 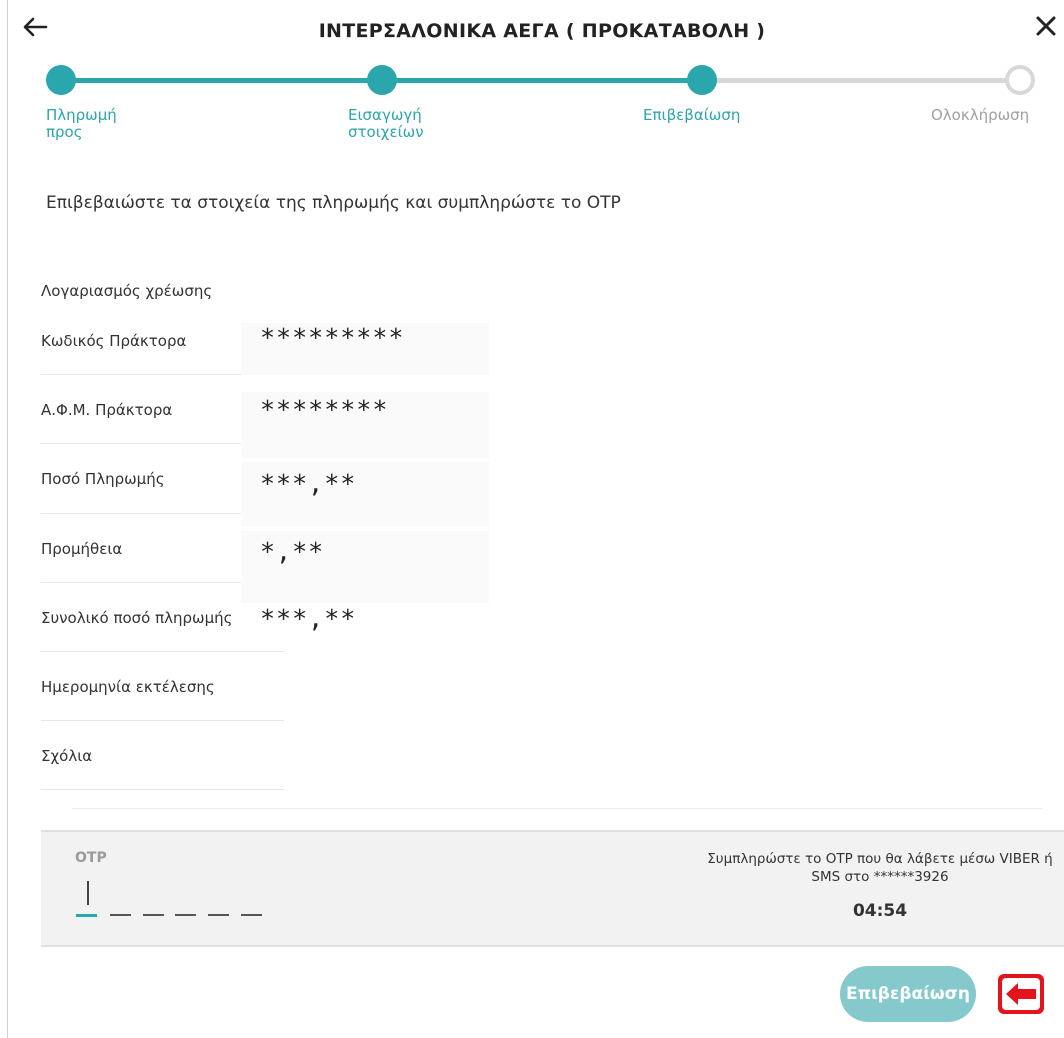 I want to click on step-label-payee: Πληρωμή προς, so click(x=81, y=124).